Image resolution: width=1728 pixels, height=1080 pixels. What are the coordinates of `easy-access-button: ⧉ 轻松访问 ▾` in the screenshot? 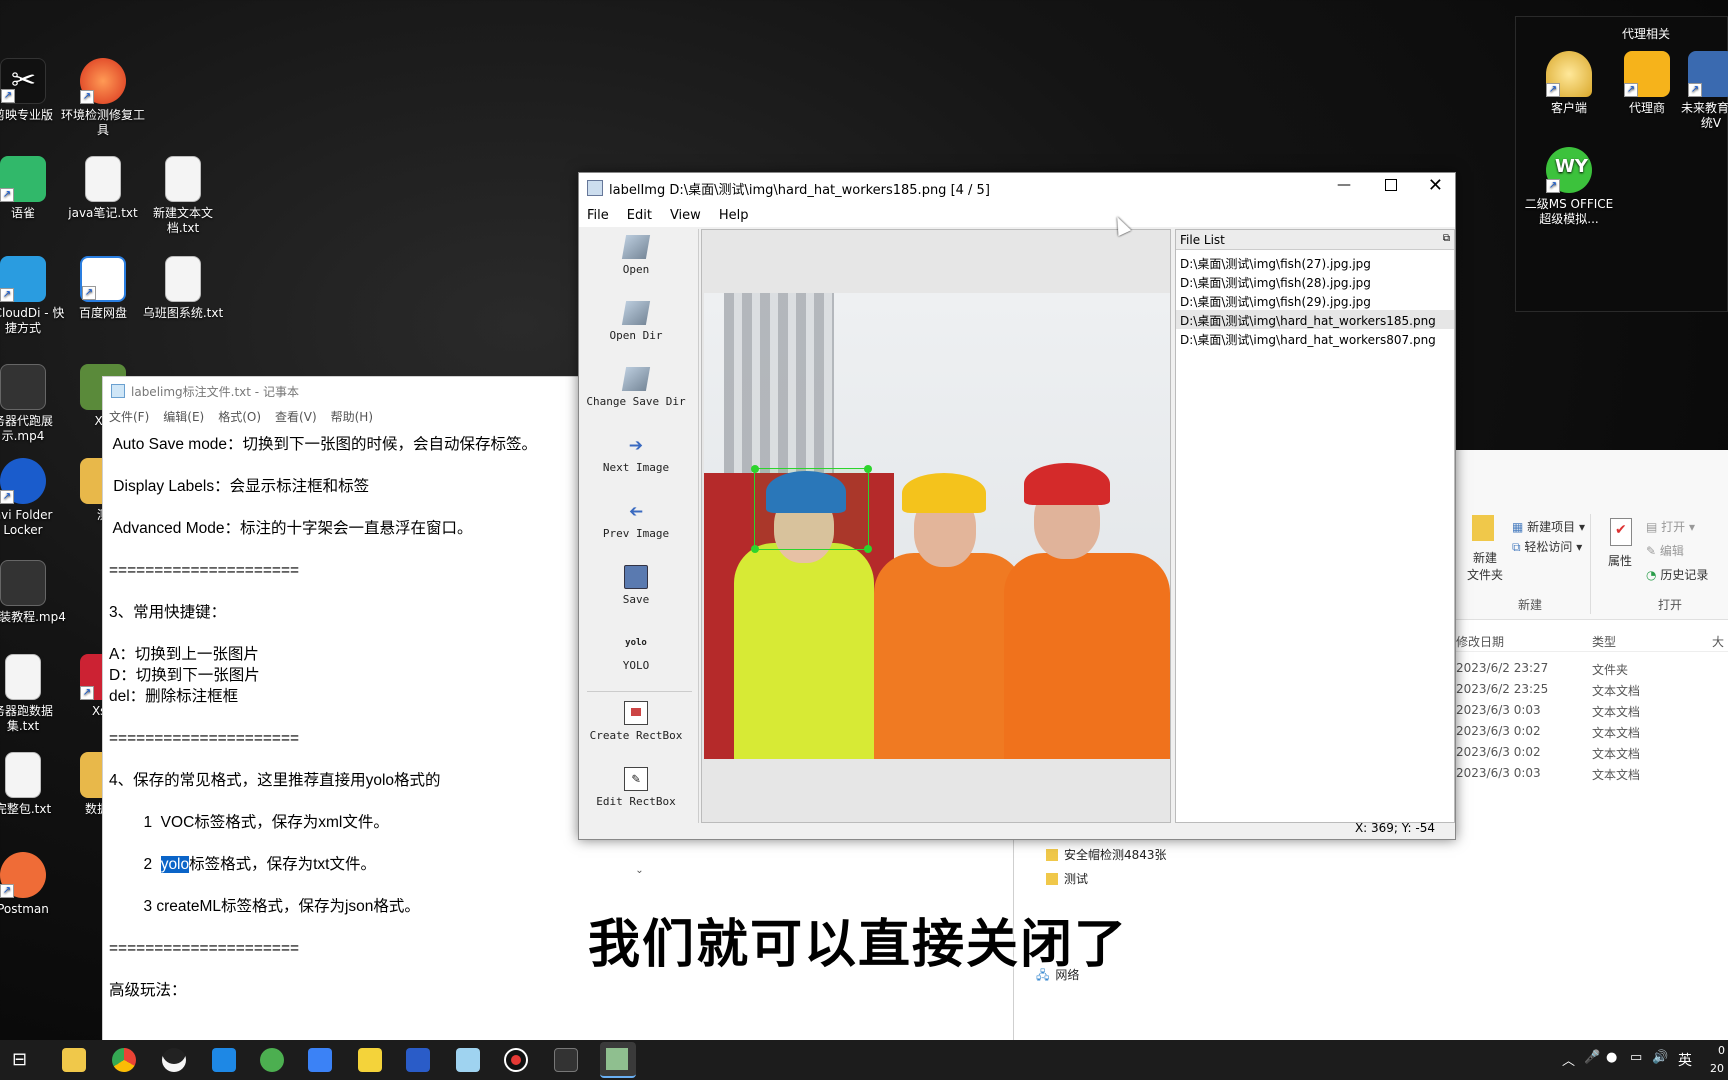 It's located at (1547, 546).